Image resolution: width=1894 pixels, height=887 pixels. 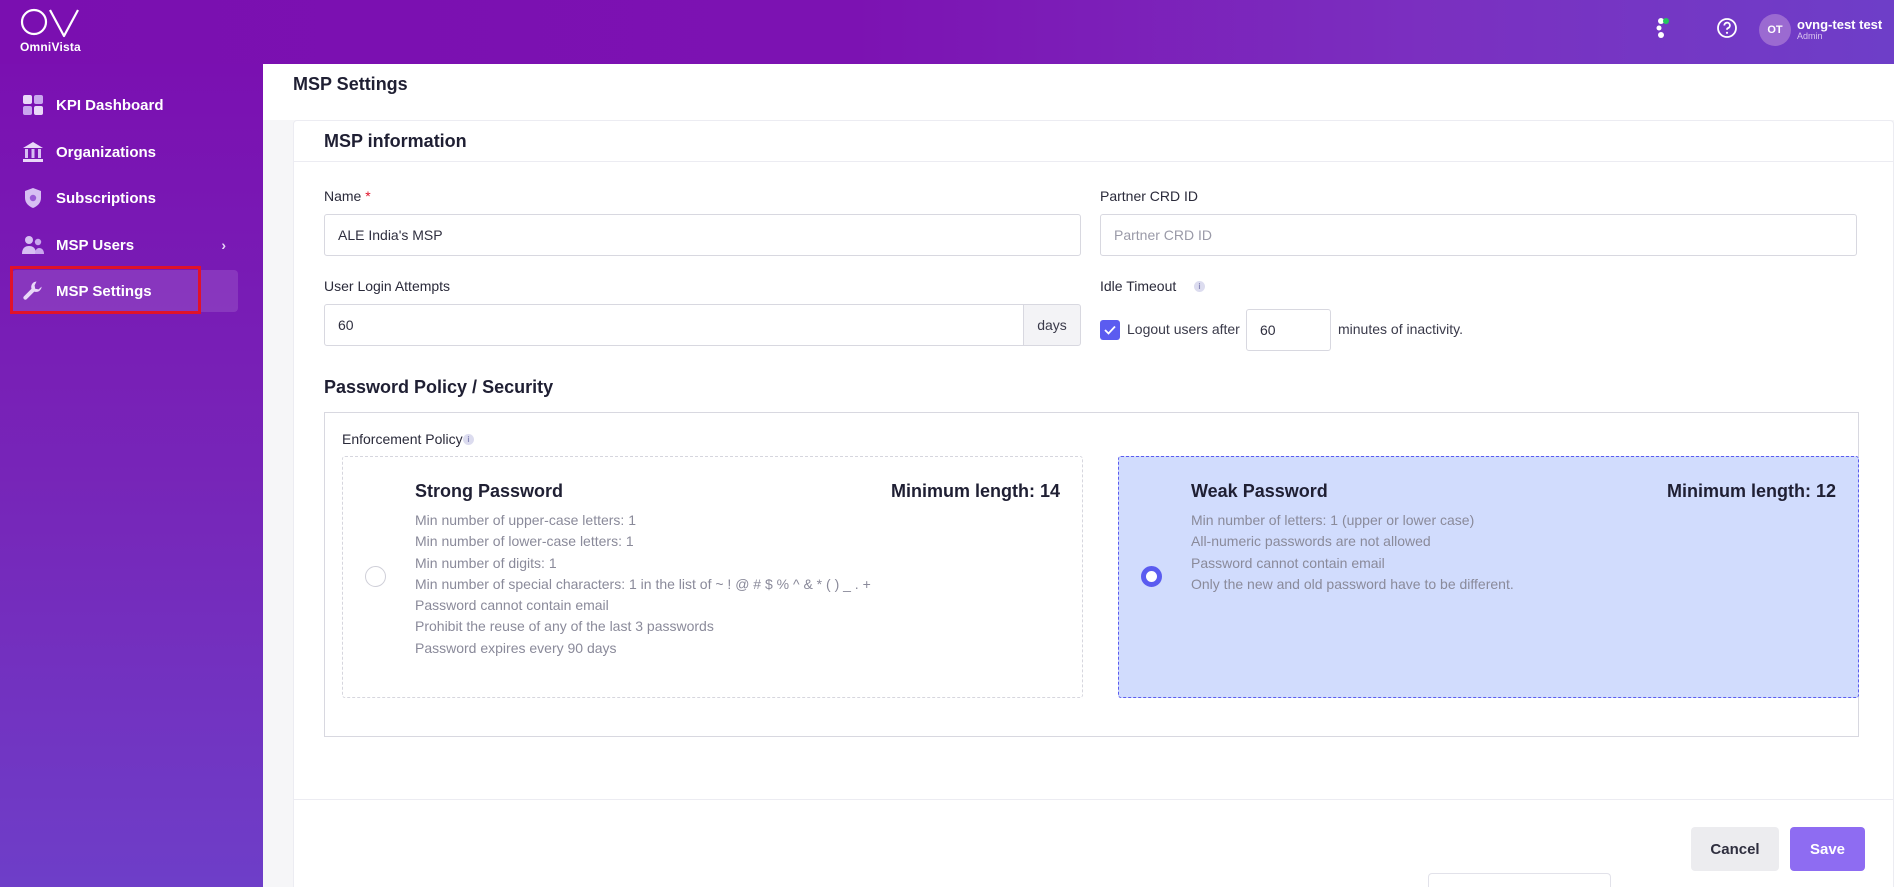 What do you see at coordinates (106, 152) in the screenshot?
I see `sidebar-item-label: Organizations` at bounding box center [106, 152].